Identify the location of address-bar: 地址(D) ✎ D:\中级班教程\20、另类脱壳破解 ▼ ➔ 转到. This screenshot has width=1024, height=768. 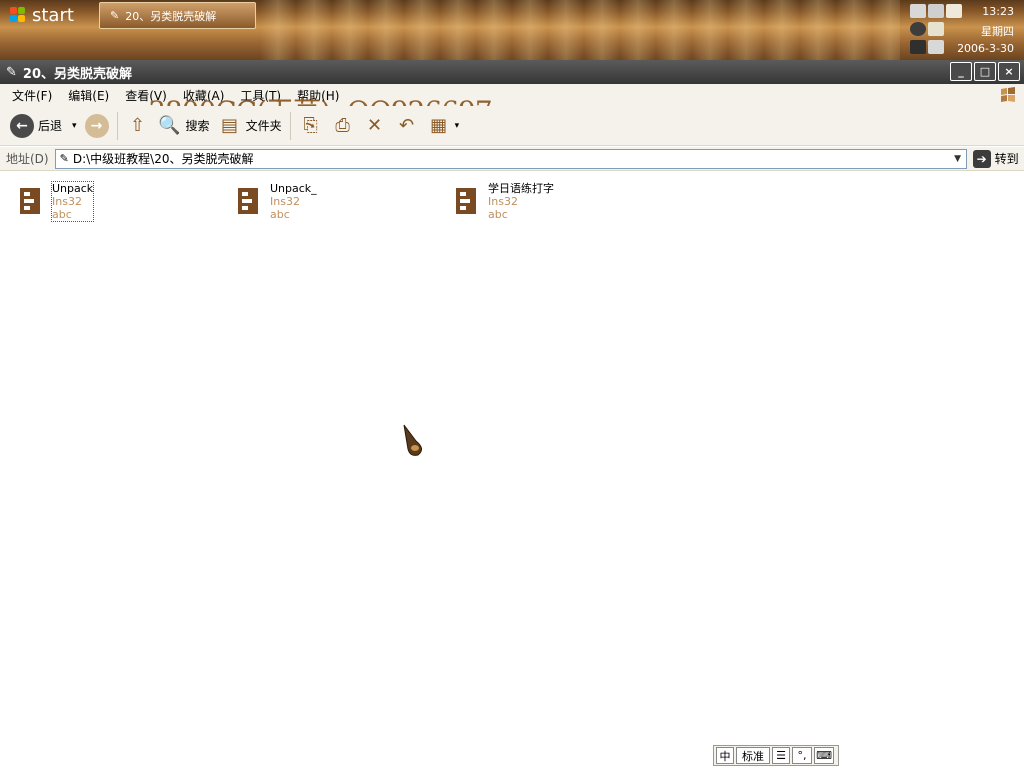
(512, 159).